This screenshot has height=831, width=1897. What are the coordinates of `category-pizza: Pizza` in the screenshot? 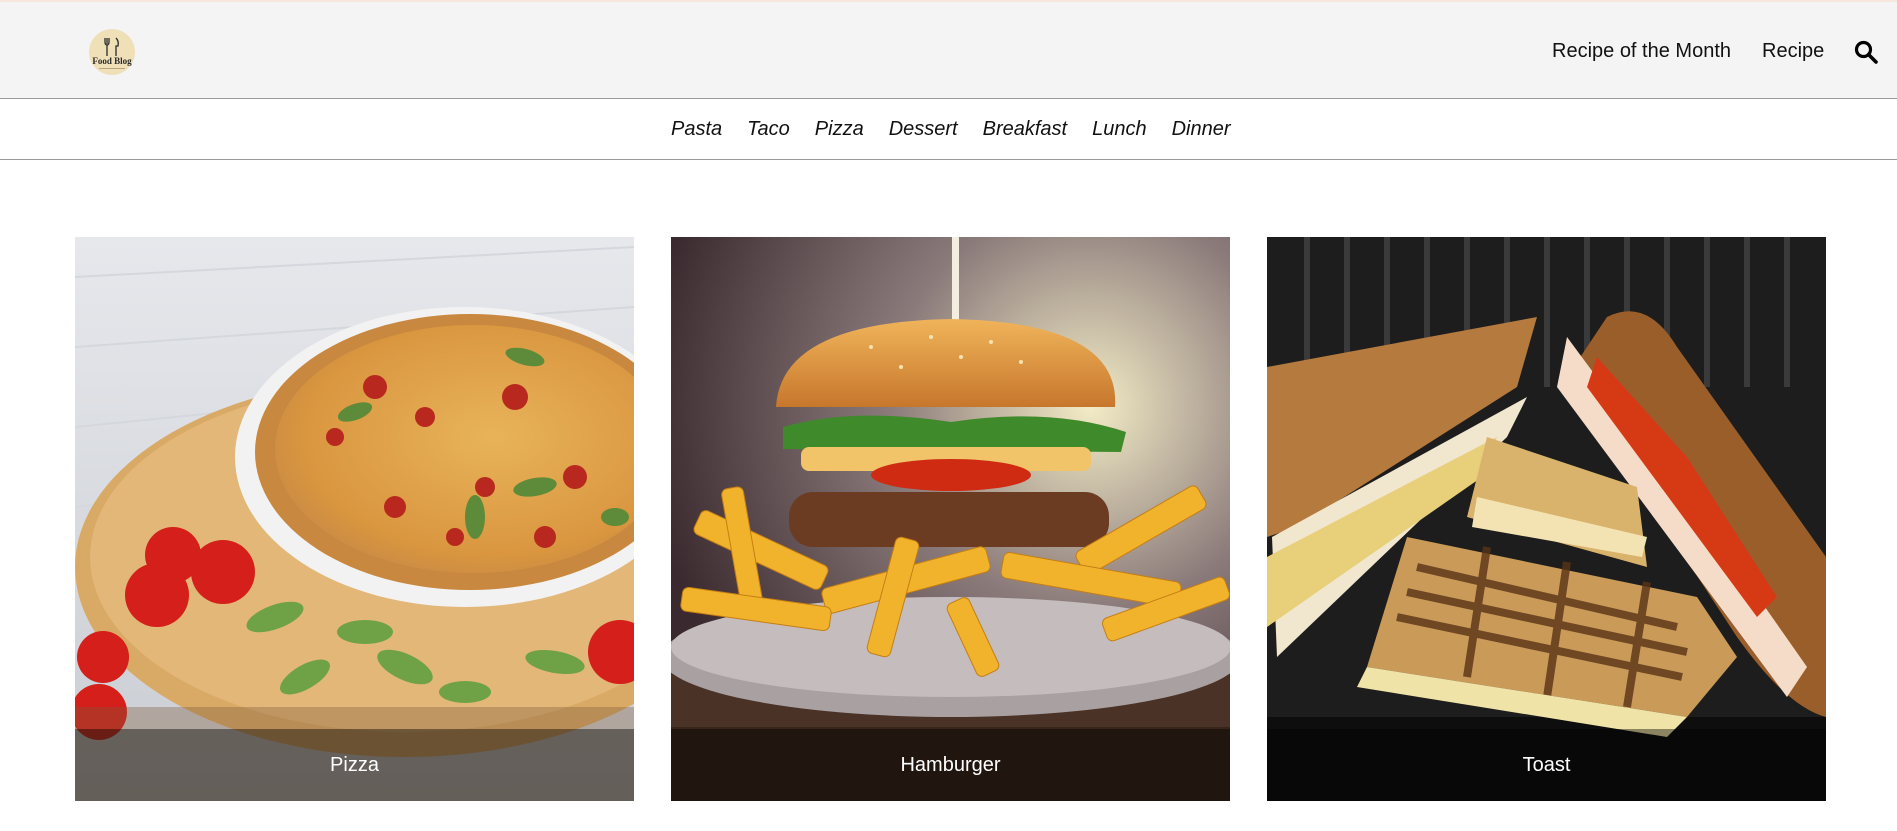 It's located at (839, 129).